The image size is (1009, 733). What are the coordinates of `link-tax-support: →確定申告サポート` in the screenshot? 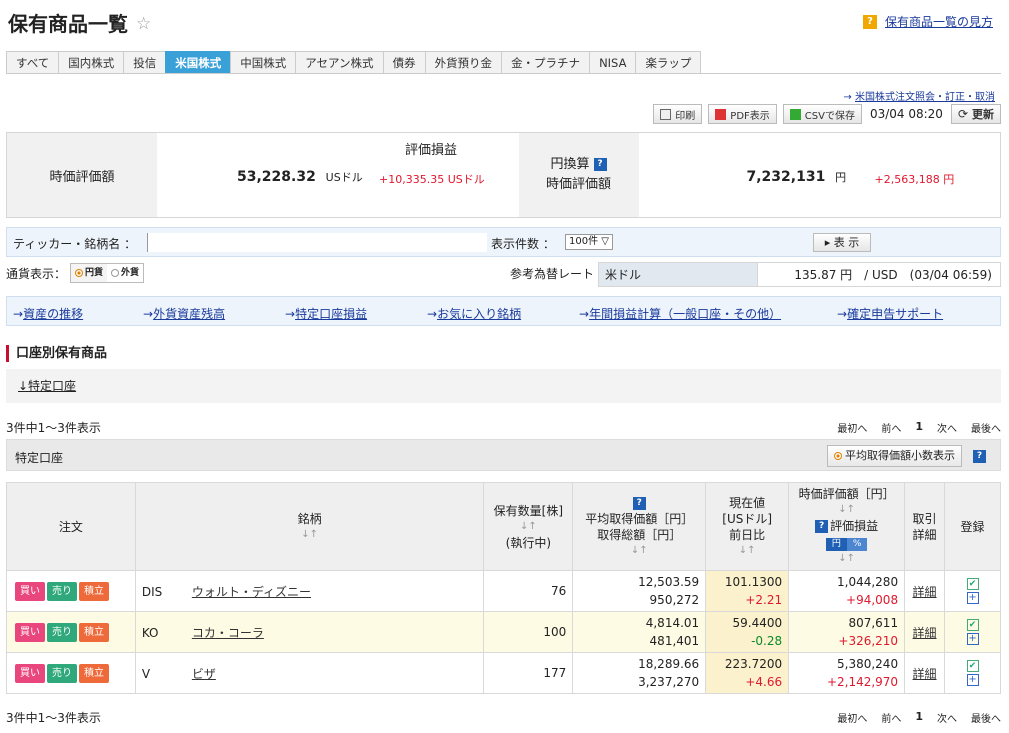 It's located at (890, 313).